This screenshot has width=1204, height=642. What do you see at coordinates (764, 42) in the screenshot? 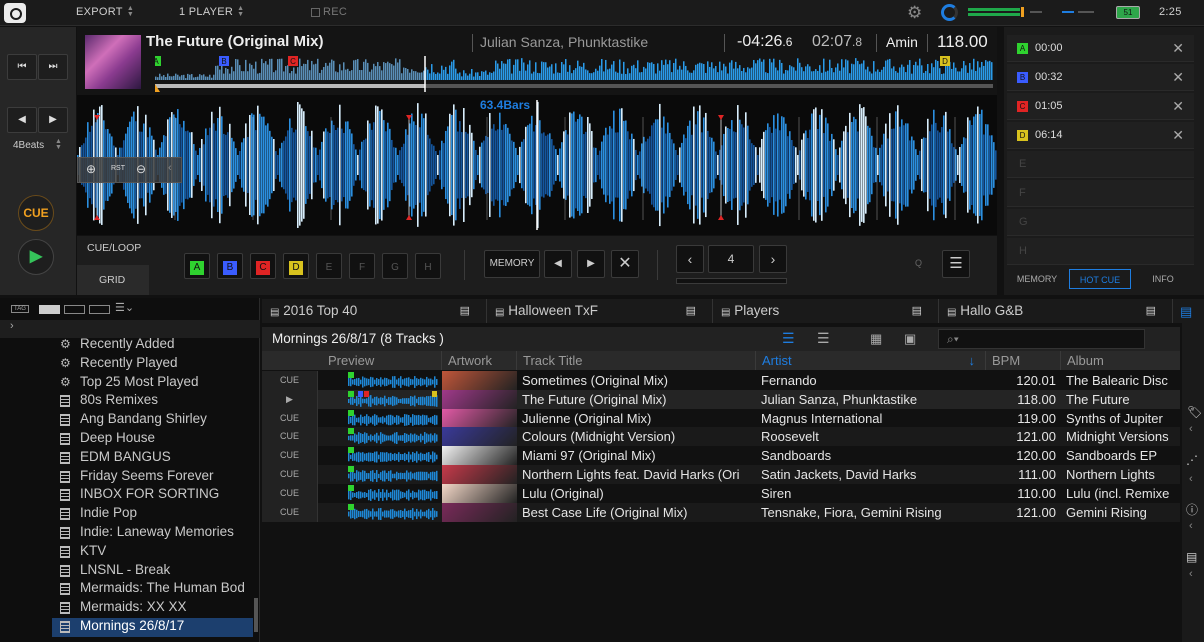
I see `remaining-time: -04:26.6` at bounding box center [764, 42].